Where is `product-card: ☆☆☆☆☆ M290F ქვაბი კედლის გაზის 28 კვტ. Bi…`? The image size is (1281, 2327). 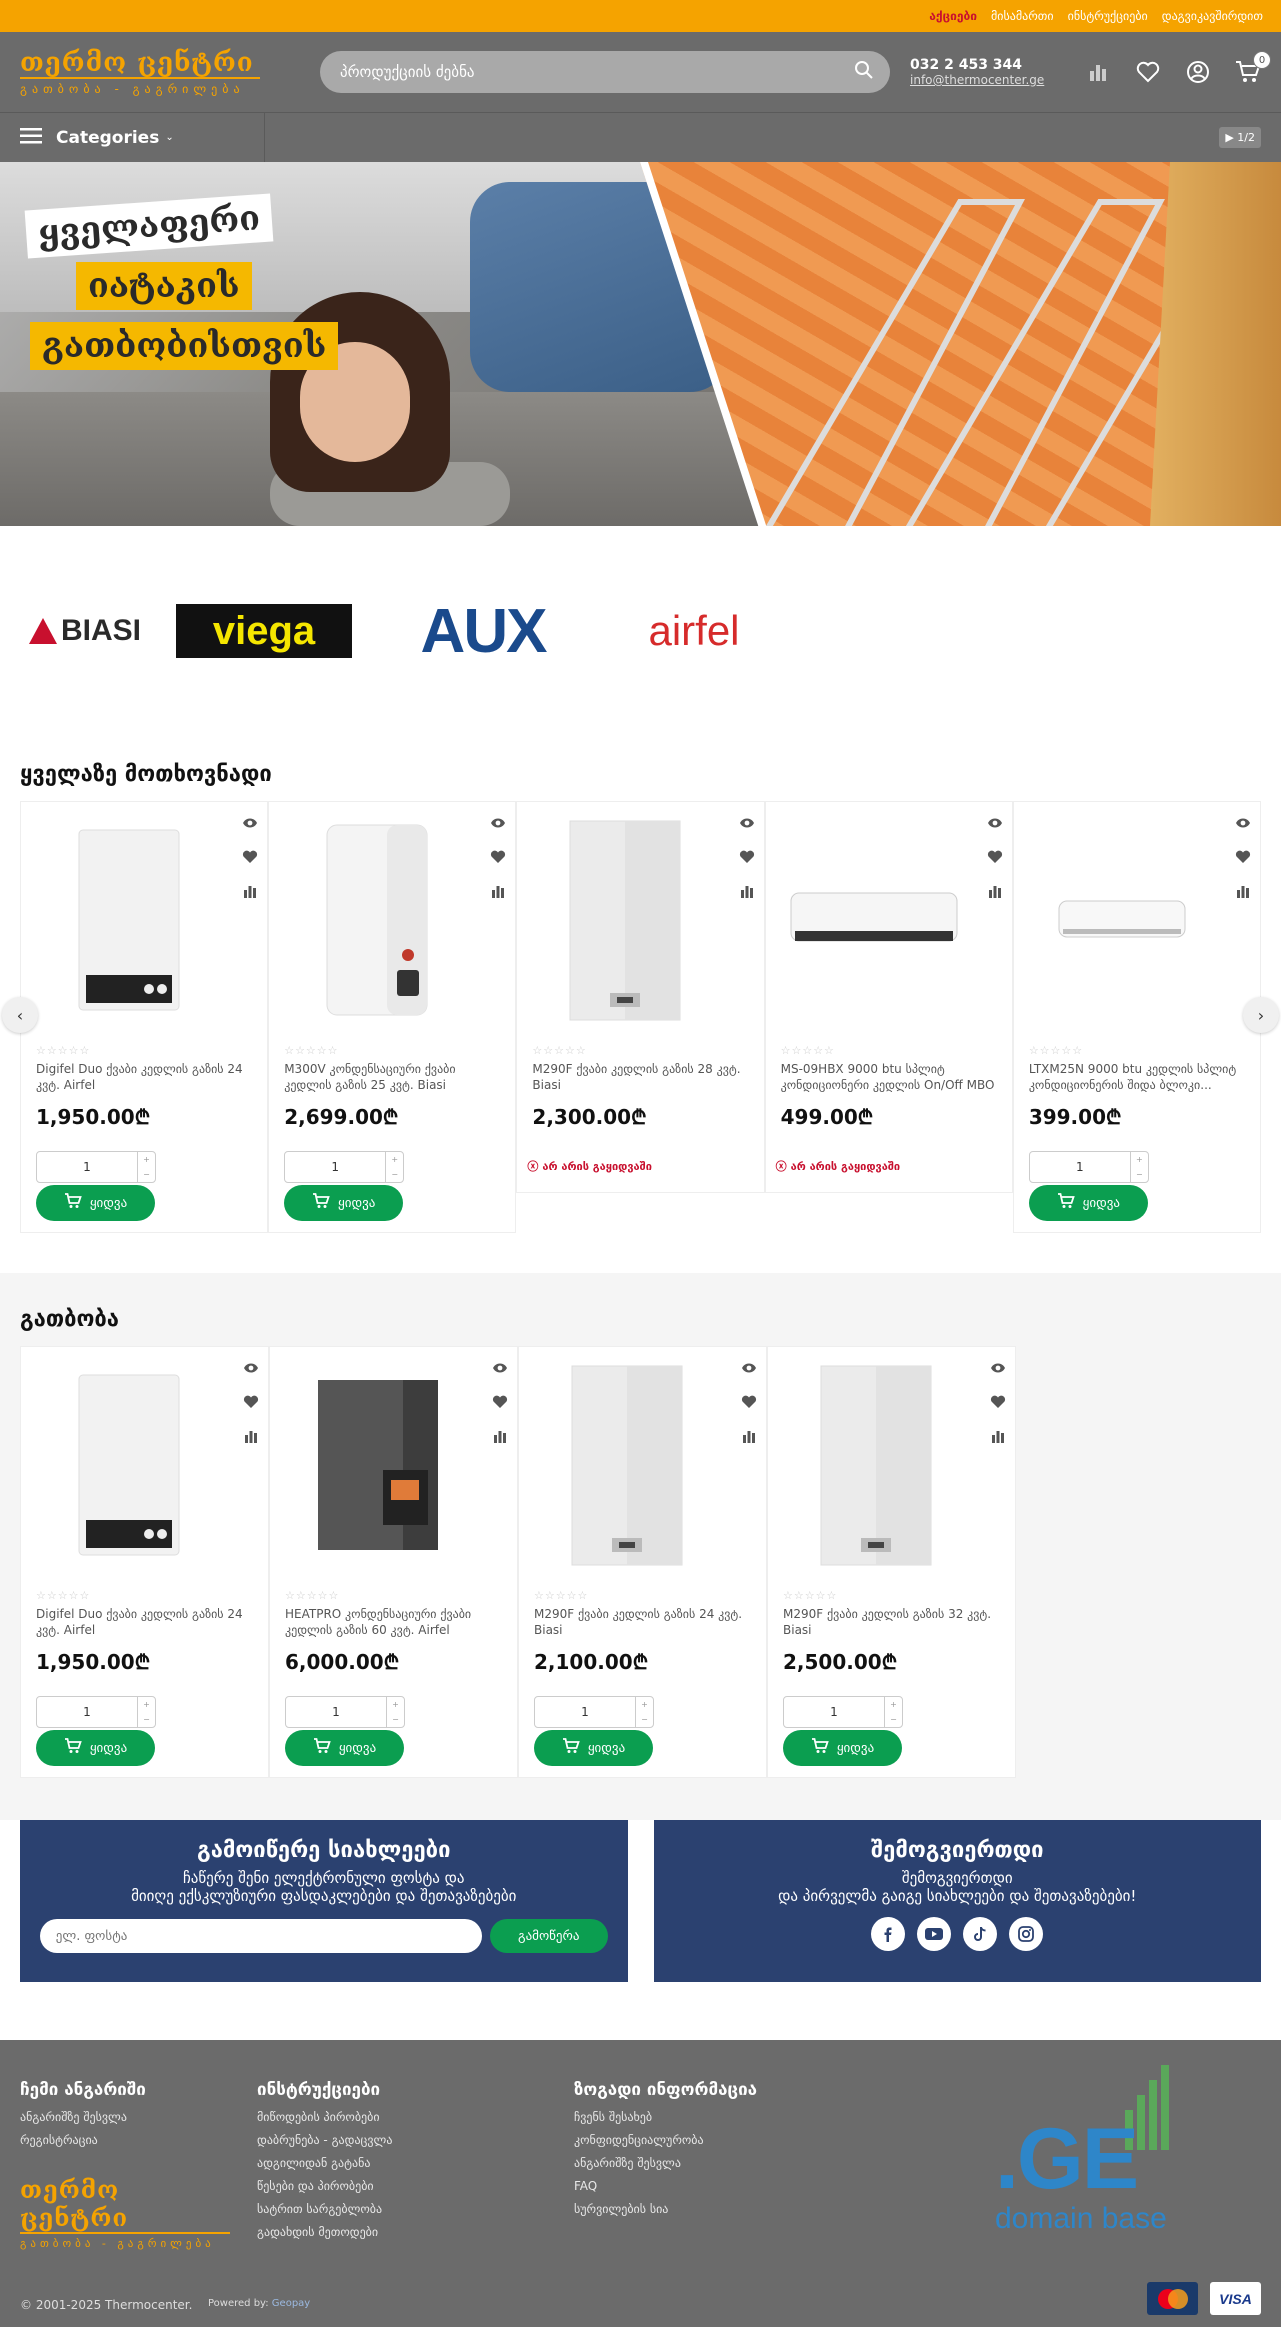
product-card: ☆☆☆☆☆ M290F ქვაბი კედლის გაზის 28 კვტ. Bi… is located at coordinates (640, 997).